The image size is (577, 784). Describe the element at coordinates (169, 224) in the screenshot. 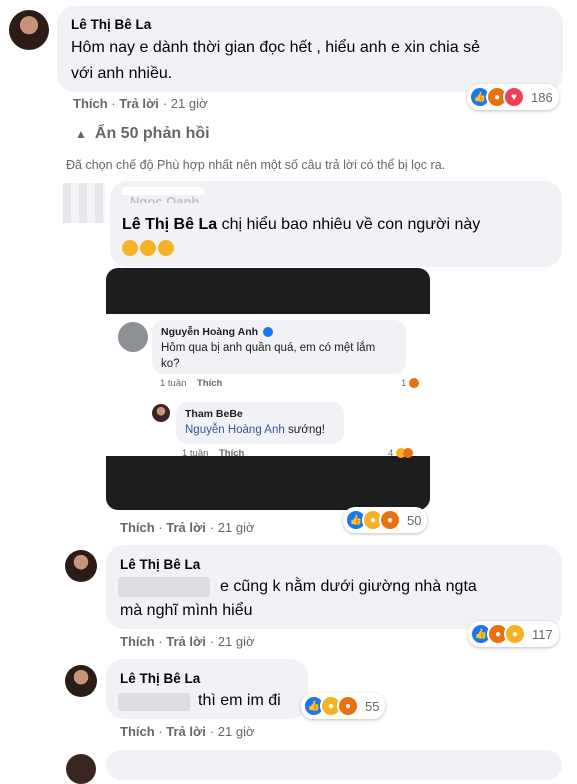

I see `mention-tag: Lê Thị Bê La` at that location.